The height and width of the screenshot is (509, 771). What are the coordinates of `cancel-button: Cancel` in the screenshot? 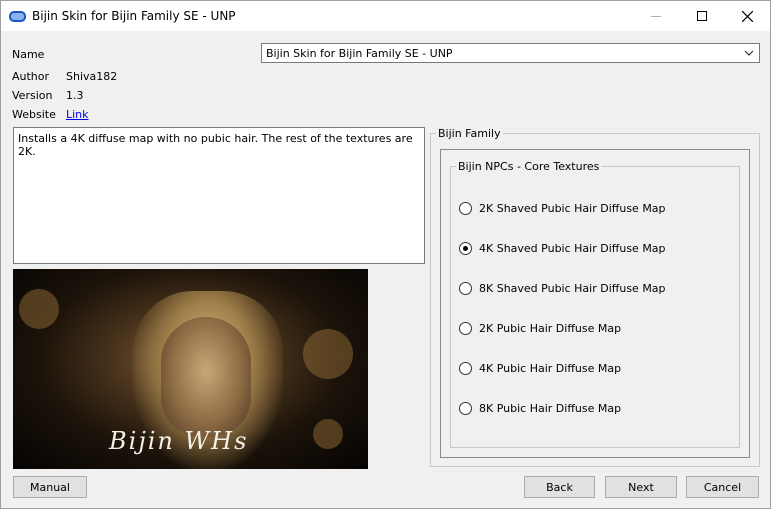 It's located at (722, 487).